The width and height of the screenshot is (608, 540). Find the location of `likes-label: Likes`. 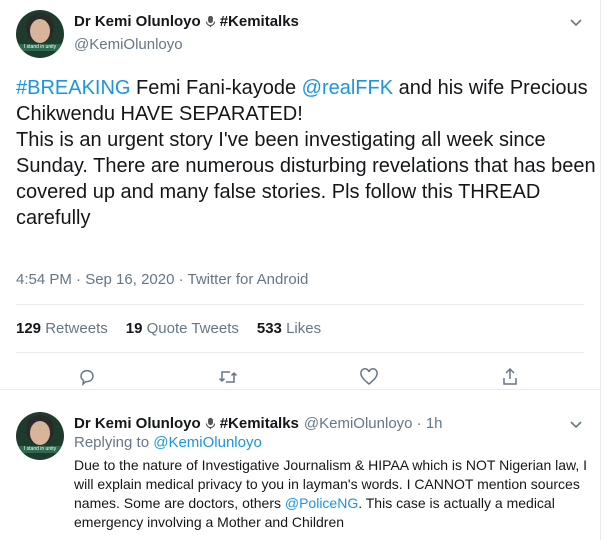

likes-label: Likes is located at coordinates (304, 328).